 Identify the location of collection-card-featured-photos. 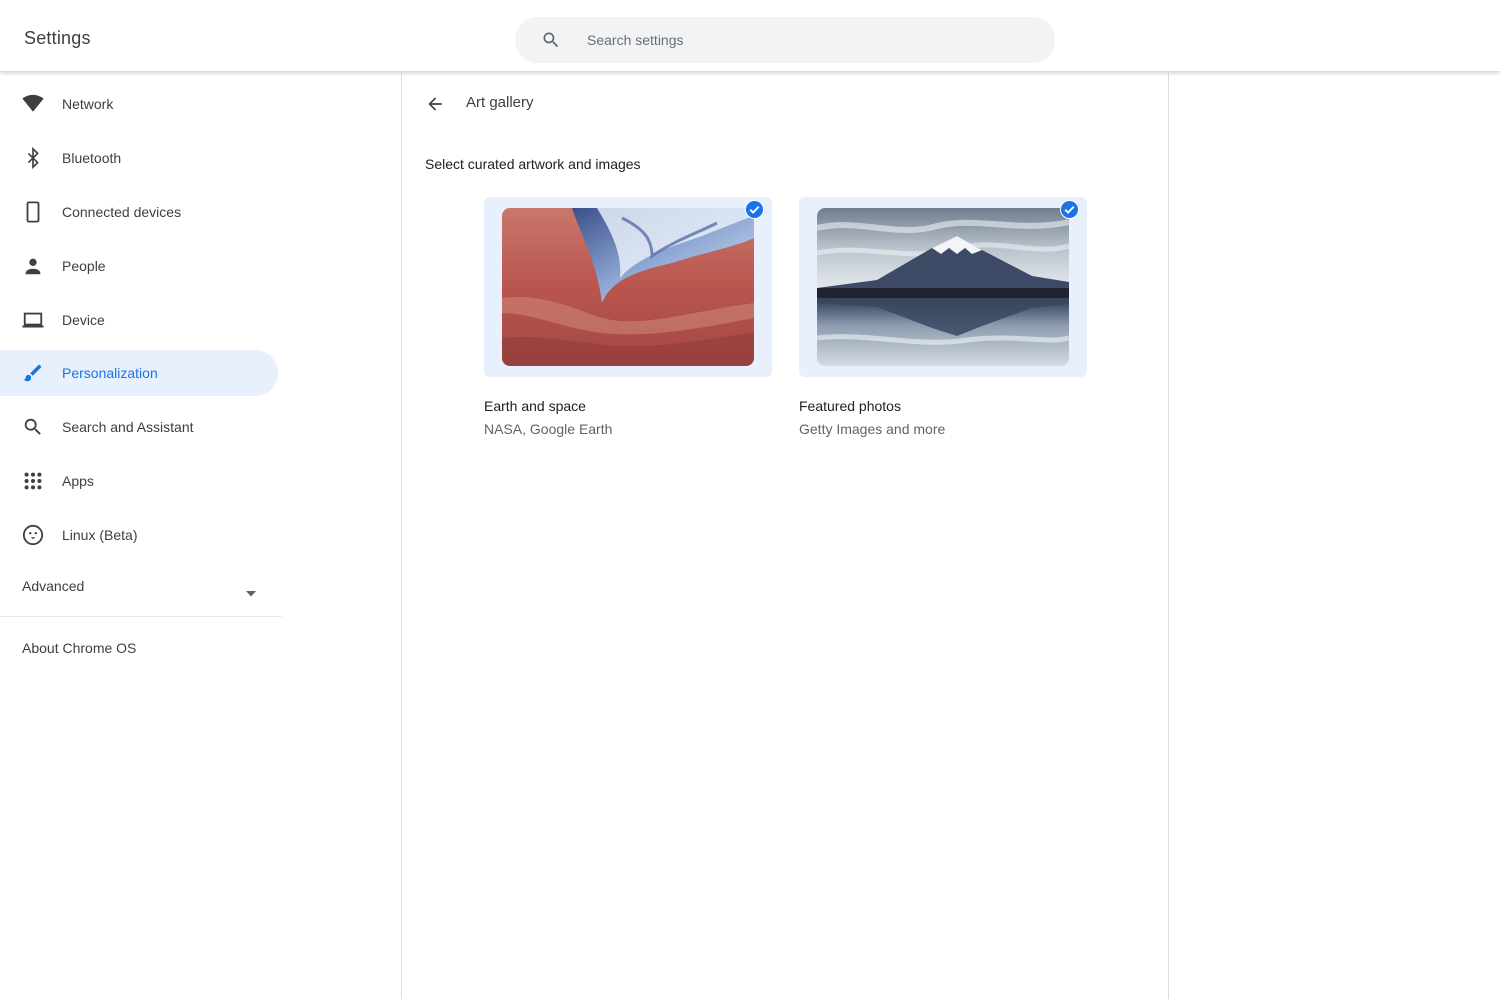
(943, 287).